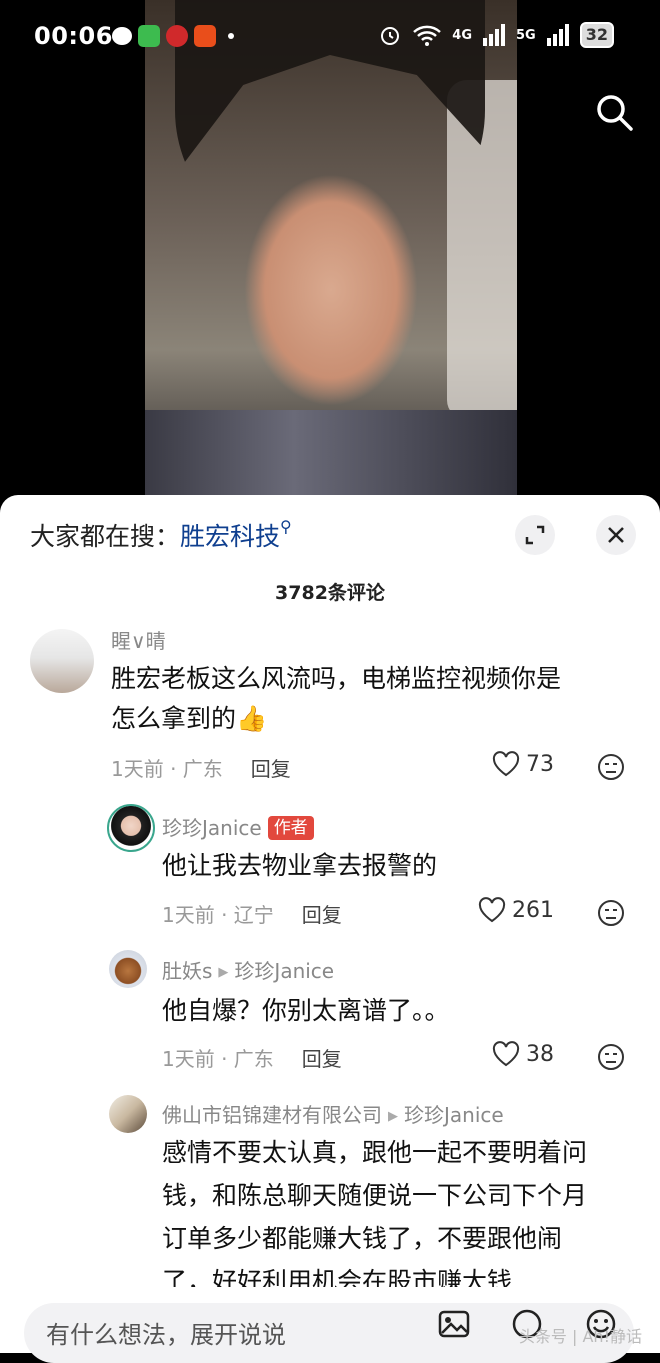 The height and width of the screenshot is (1363, 660). What do you see at coordinates (205, 36) in the screenshot?
I see `taobao-icon` at bounding box center [205, 36].